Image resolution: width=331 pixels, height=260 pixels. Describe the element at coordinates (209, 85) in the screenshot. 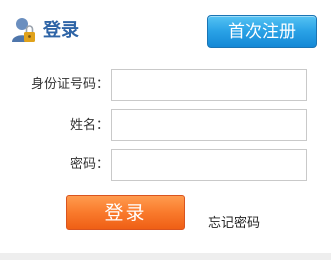

I see `id-number-input` at that location.